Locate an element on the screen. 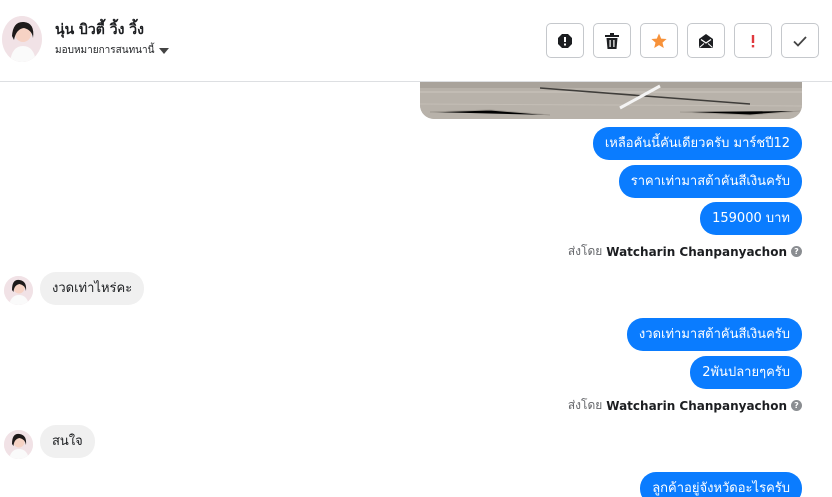 Image resolution: width=832 pixels, height=497 pixels. star-icon is located at coordinates (659, 40).